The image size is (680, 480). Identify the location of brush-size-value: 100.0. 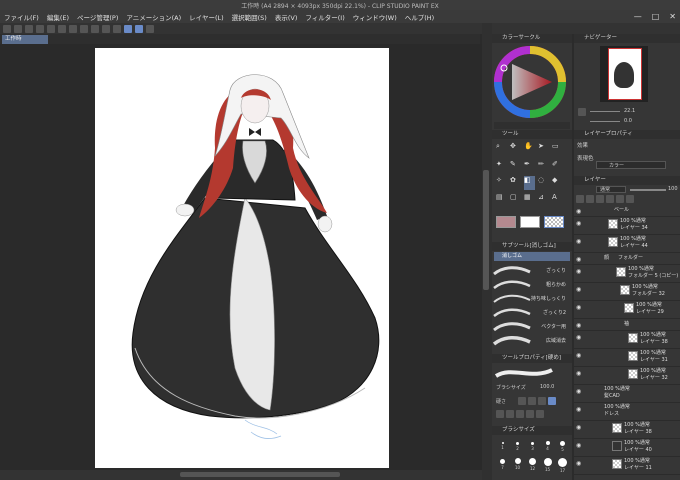
(547, 387).